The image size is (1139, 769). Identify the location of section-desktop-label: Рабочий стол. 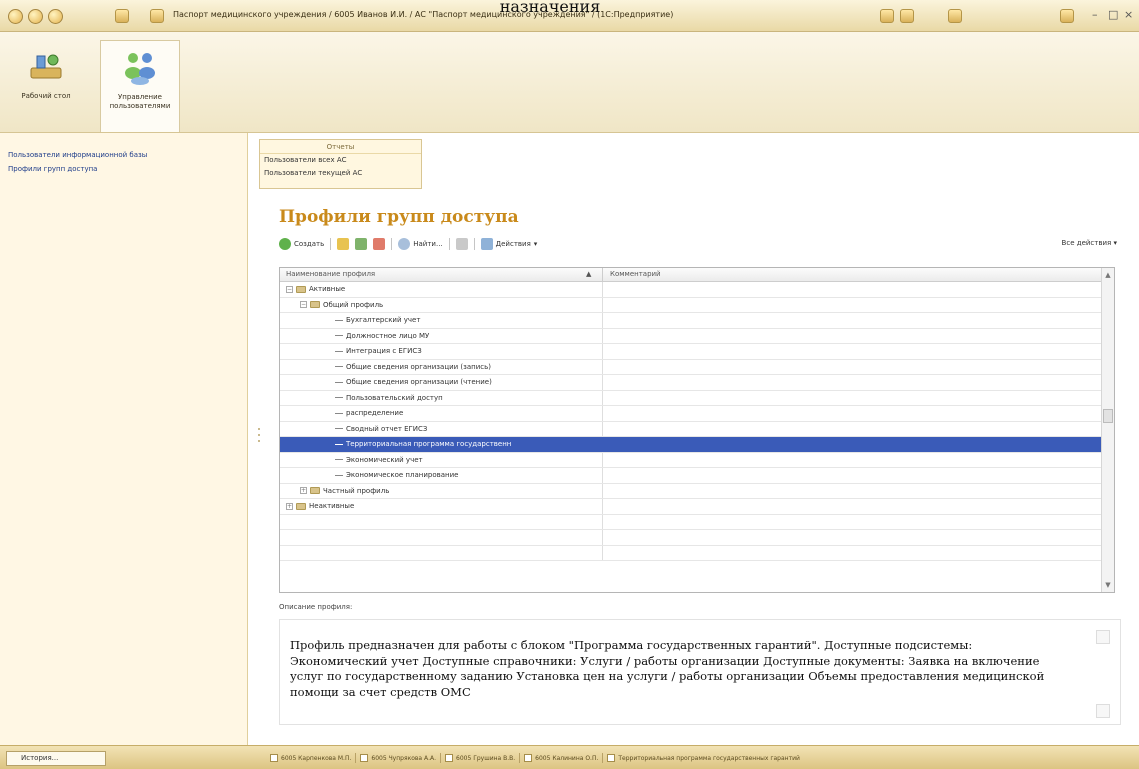
(46, 96).